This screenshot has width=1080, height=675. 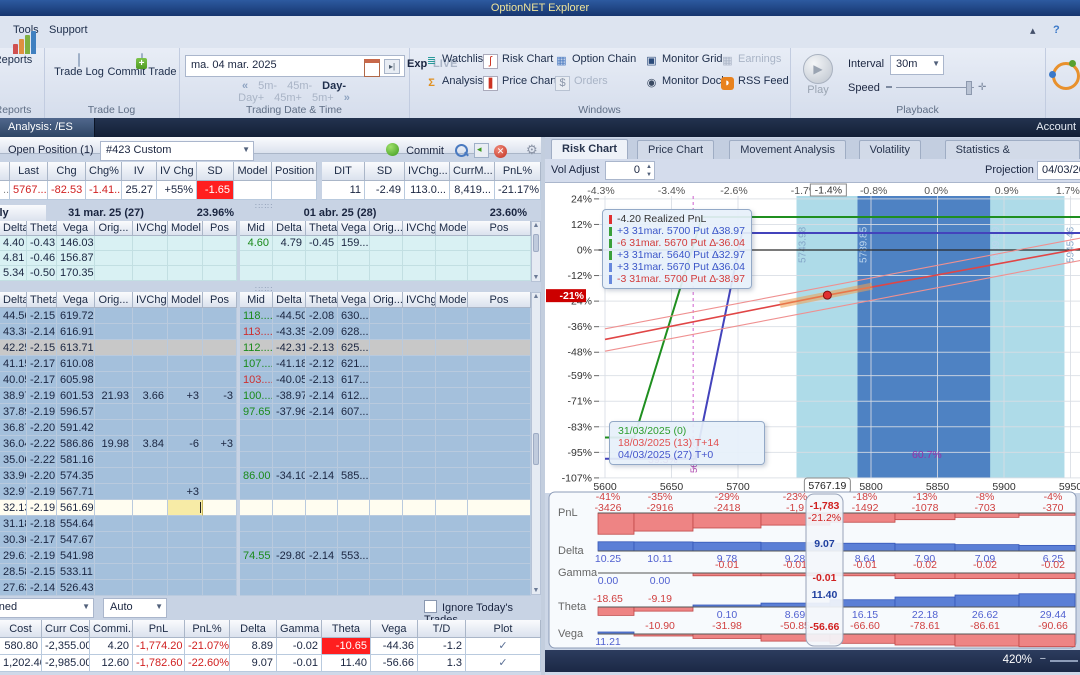 What do you see at coordinates (982, 87) in the screenshot?
I see `speed-plus: ✛` at bounding box center [982, 87].